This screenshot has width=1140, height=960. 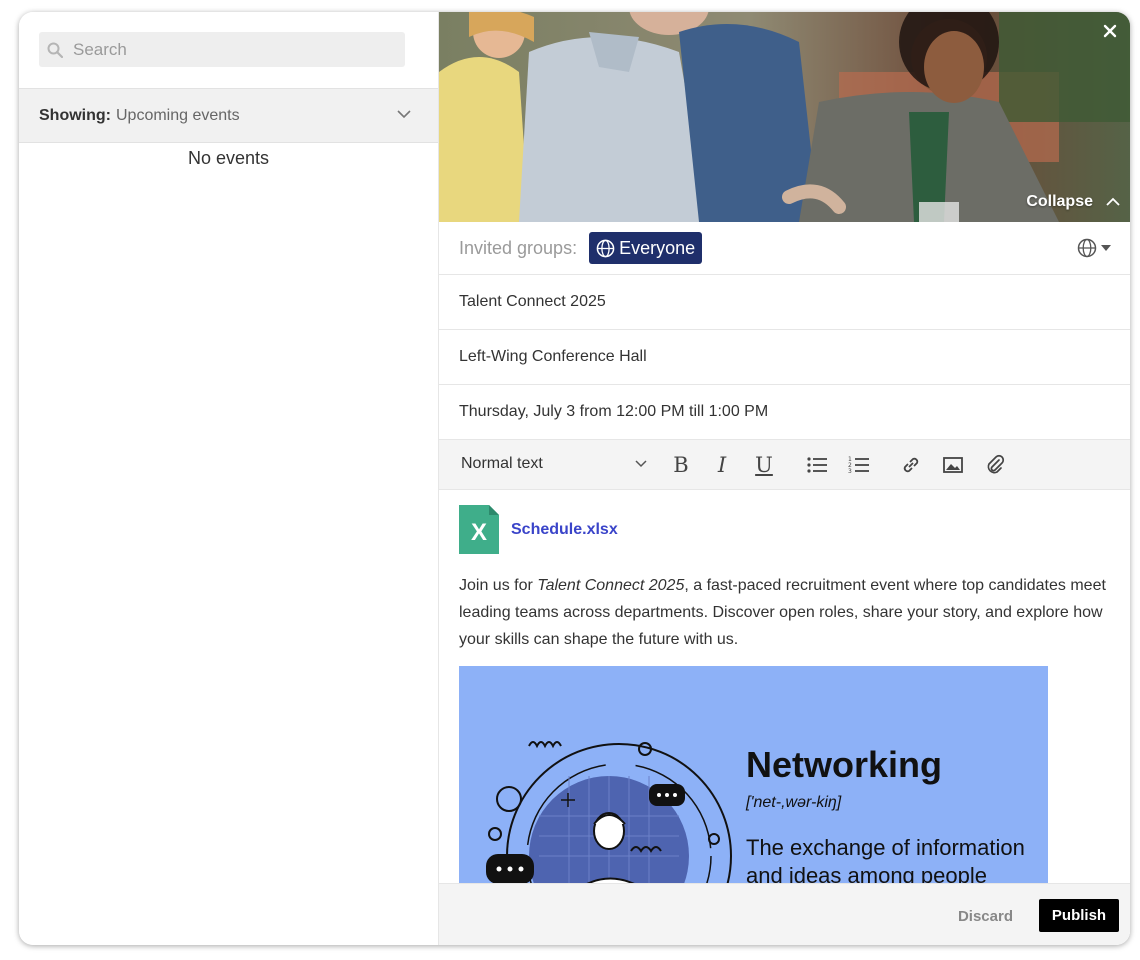 I want to click on filter-label: Showing:, so click(x=75, y=115).